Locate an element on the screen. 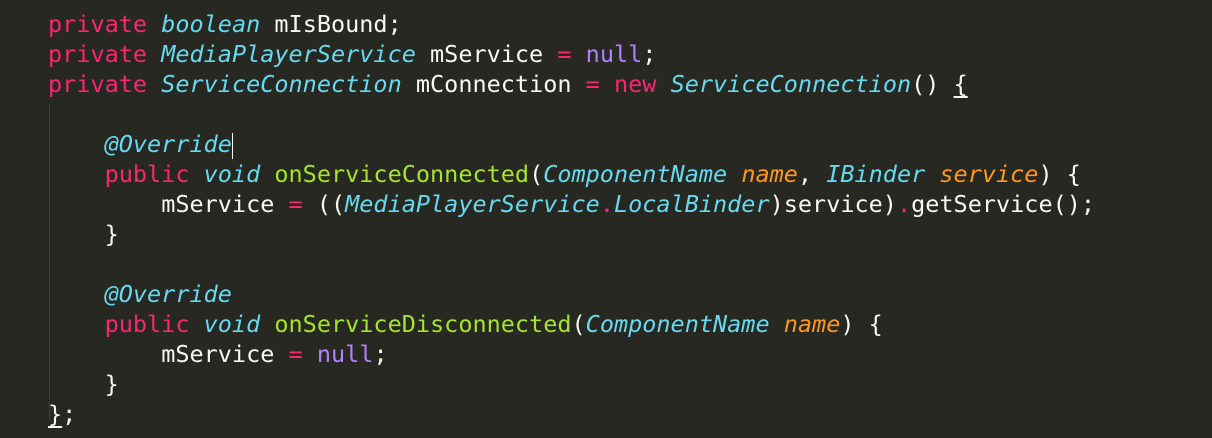 The width and height of the screenshot is (1212, 438). method-name: onServiceDisconnected is located at coordinates (423, 324).